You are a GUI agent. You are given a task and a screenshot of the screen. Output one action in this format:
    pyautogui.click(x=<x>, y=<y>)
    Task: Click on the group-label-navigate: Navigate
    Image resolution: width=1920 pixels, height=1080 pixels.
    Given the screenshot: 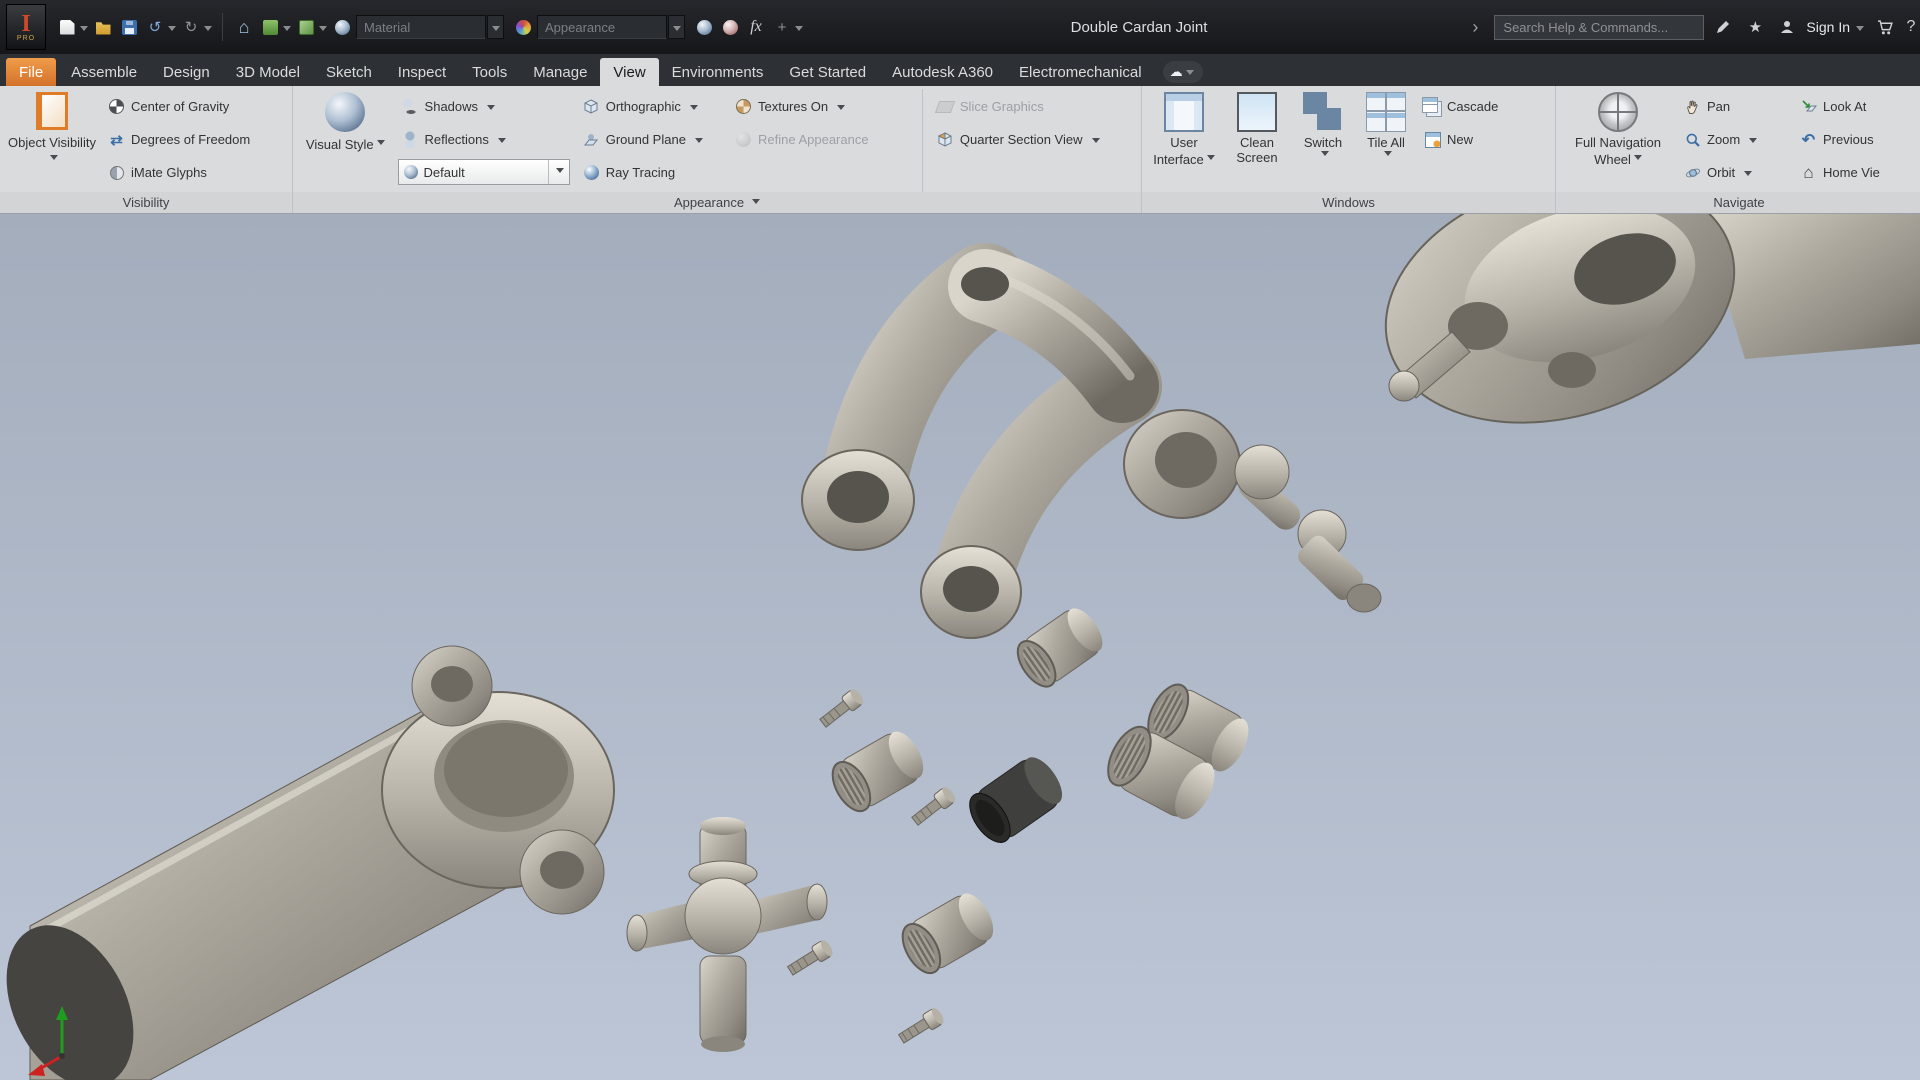 What is the action you would take?
    pyautogui.click(x=1738, y=202)
    